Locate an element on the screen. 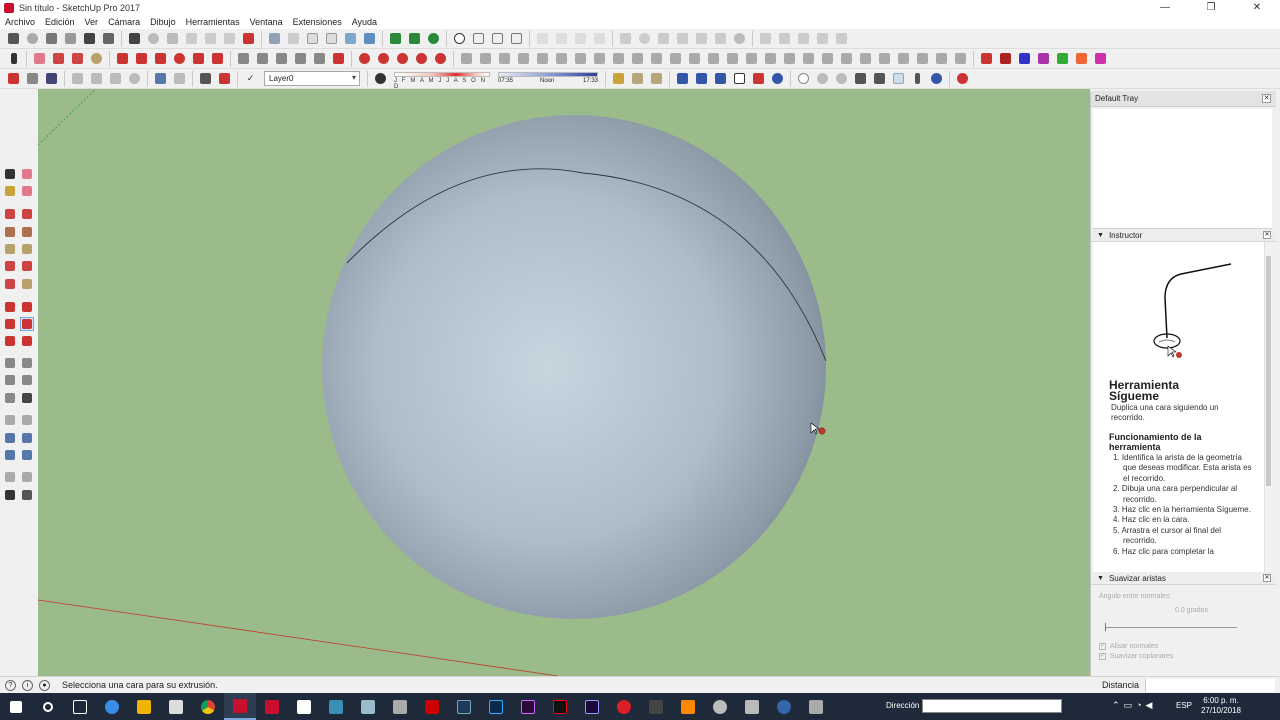  previous-view-icon is located at coordinates (27, 455).